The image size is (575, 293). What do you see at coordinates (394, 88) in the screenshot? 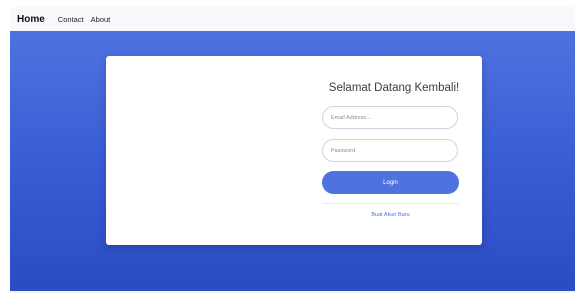
I see `login-title: Selamat Datang Kembali!` at bounding box center [394, 88].